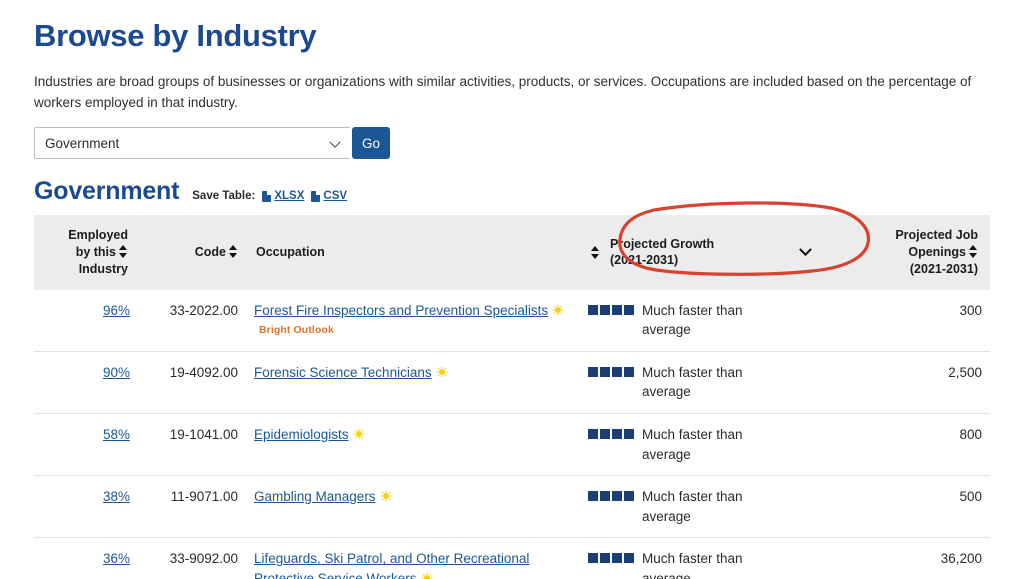  What do you see at coordinates (98, 235) in the screenshot?
I see `col-header-employed-l1: Employed` at bounding box center [98, 235].